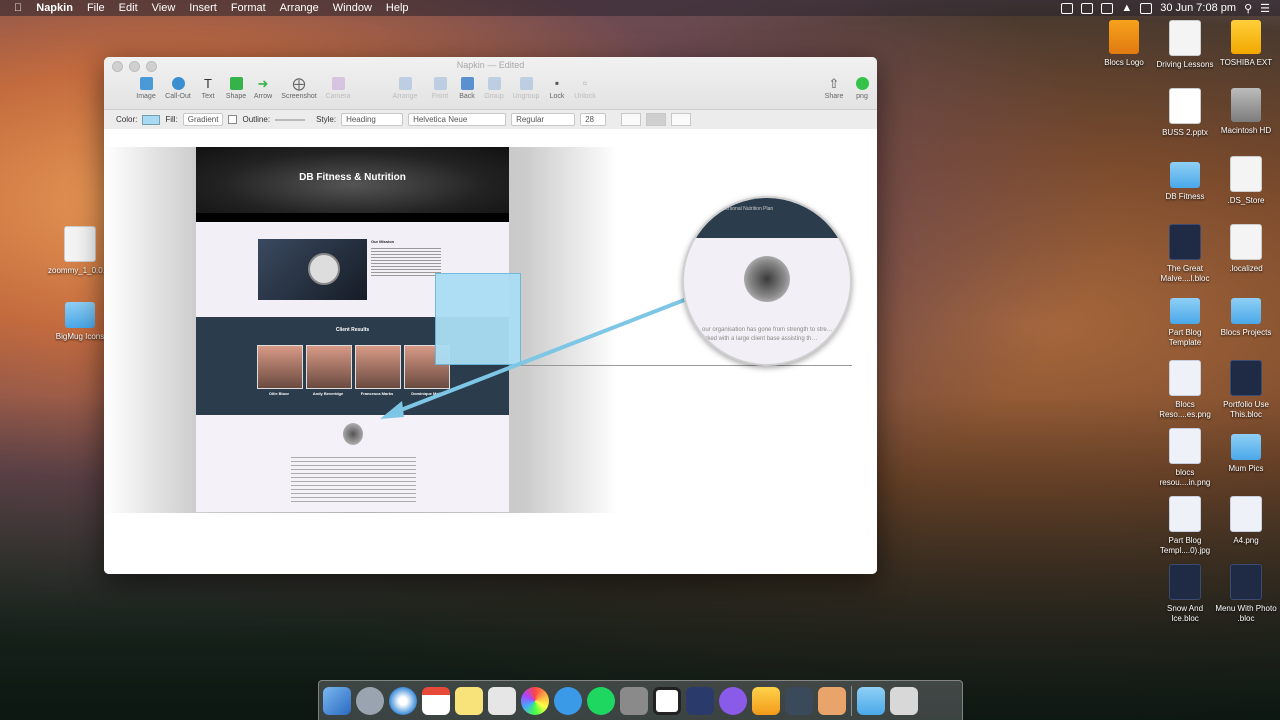  I want to click on site-video, so click(312, 269).